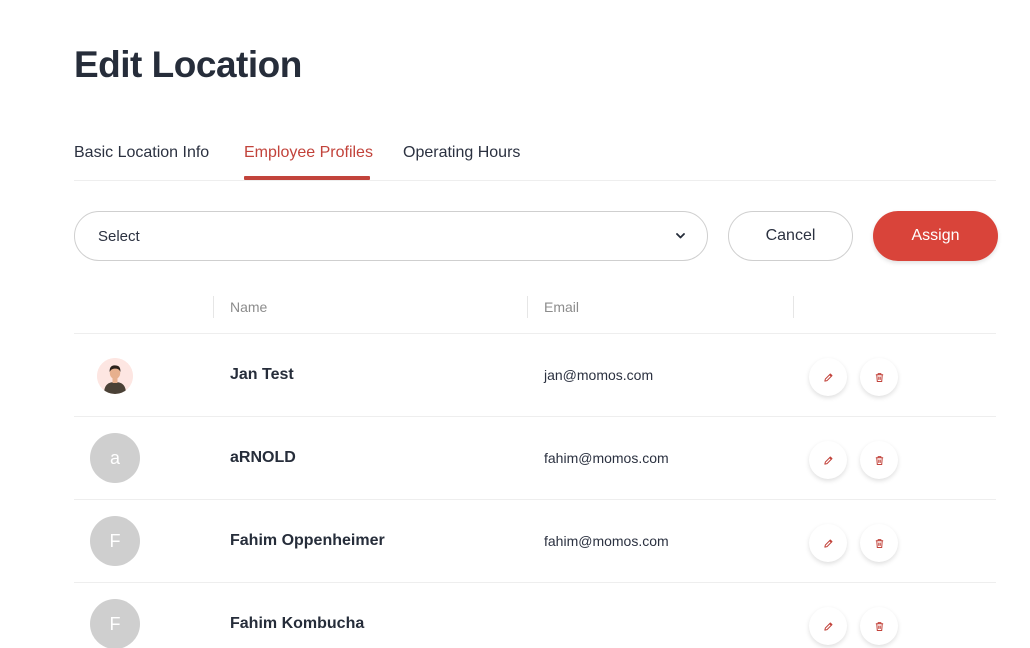  Describe the element at coordinates (308, 153) in the screenshot. I see `tab-employee-profiles: Employee Profiles` at that location.